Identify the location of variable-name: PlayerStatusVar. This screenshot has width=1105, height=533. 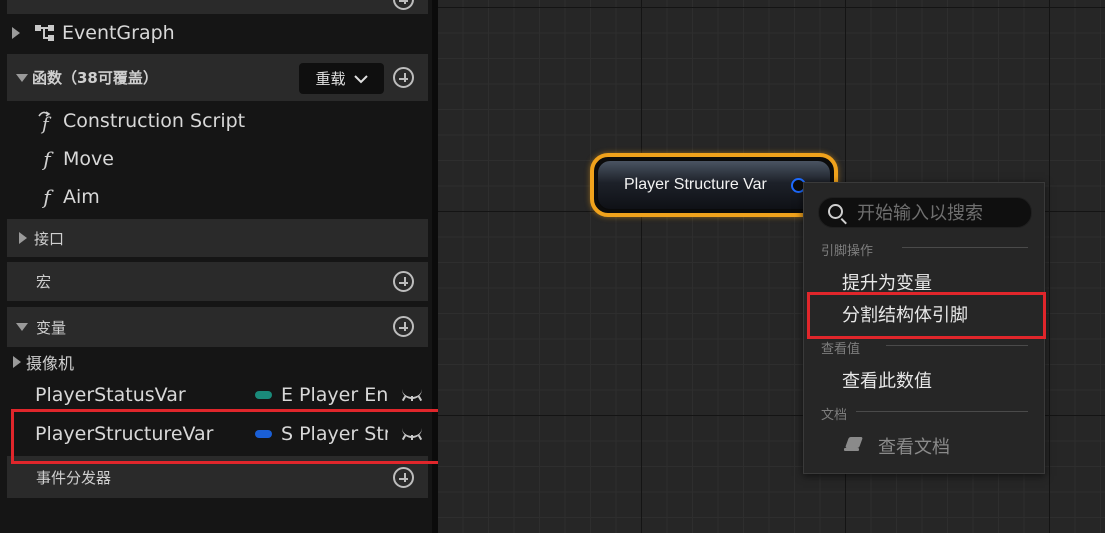
(110, 395).